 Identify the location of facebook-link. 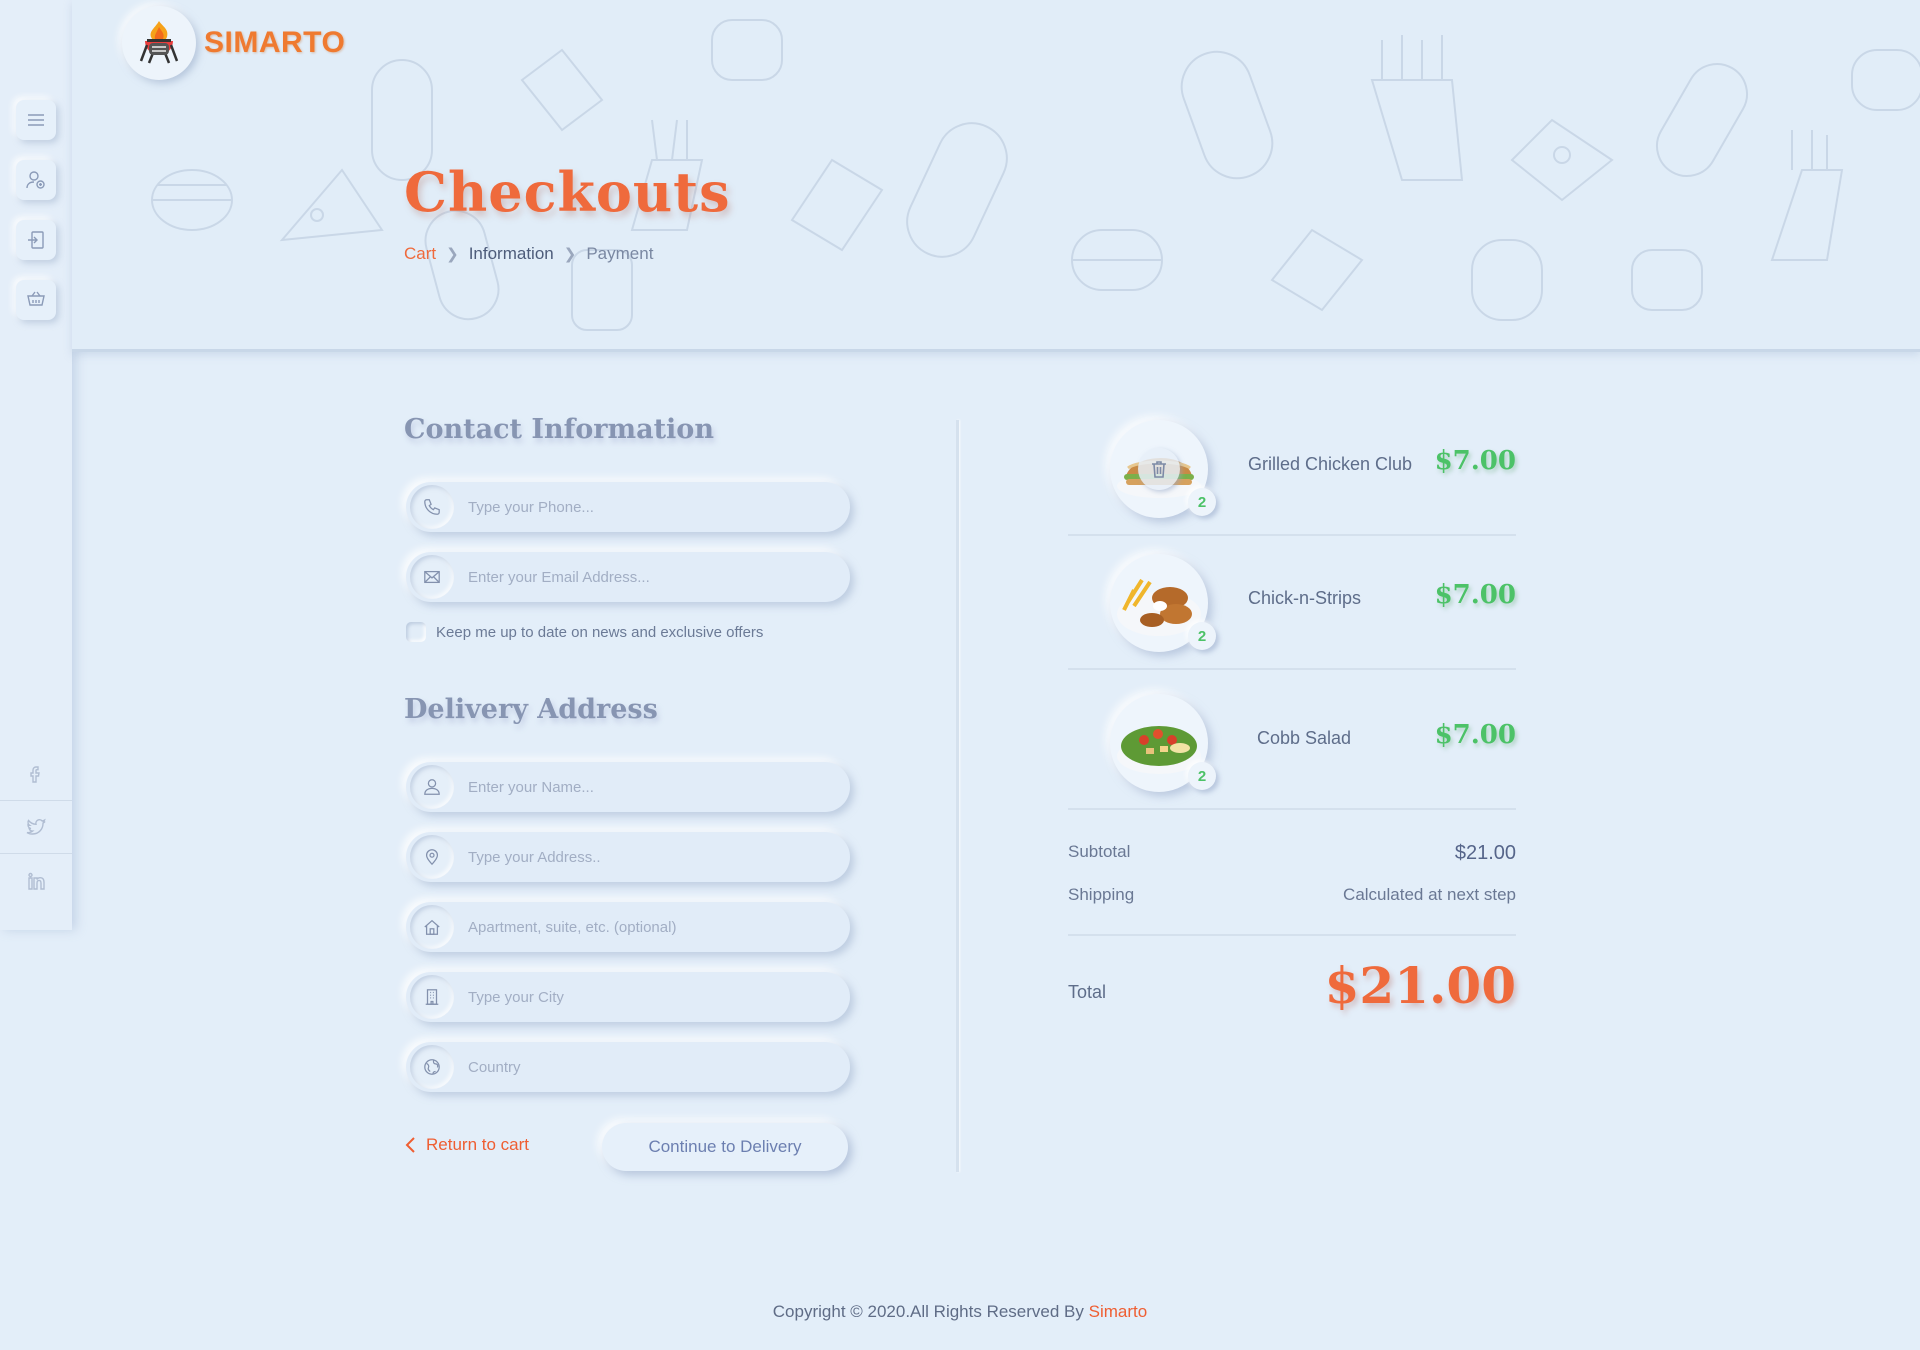
(36, 774).